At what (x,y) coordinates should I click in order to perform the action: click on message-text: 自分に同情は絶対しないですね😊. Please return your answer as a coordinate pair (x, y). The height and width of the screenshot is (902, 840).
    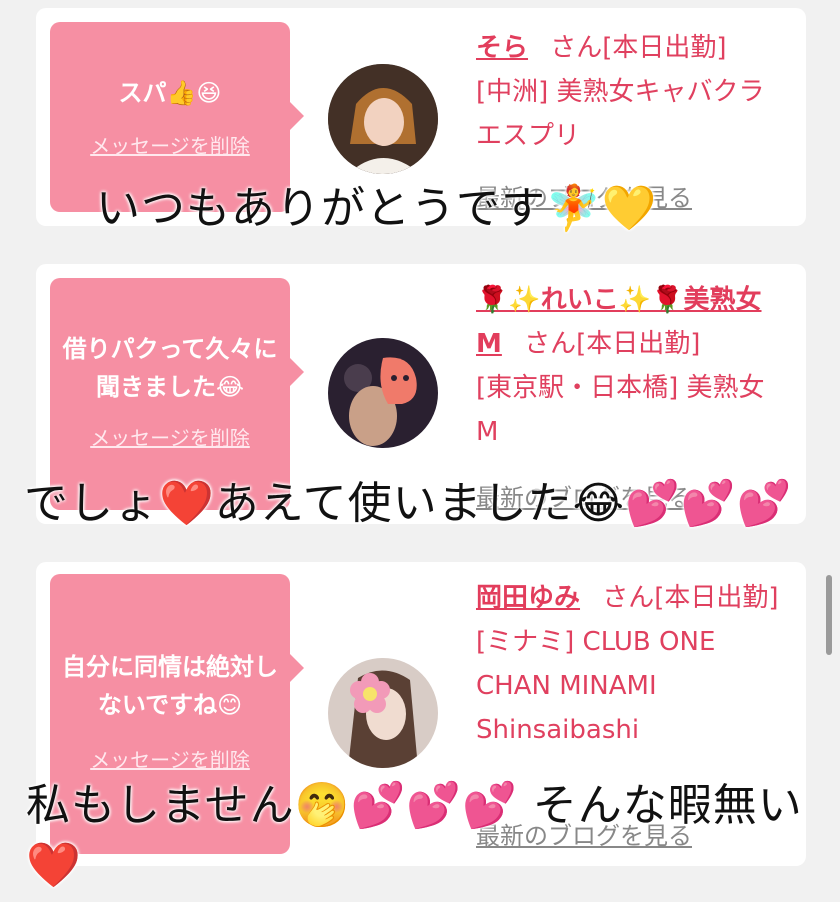
    Looking at the image, I should click on (170, 686).